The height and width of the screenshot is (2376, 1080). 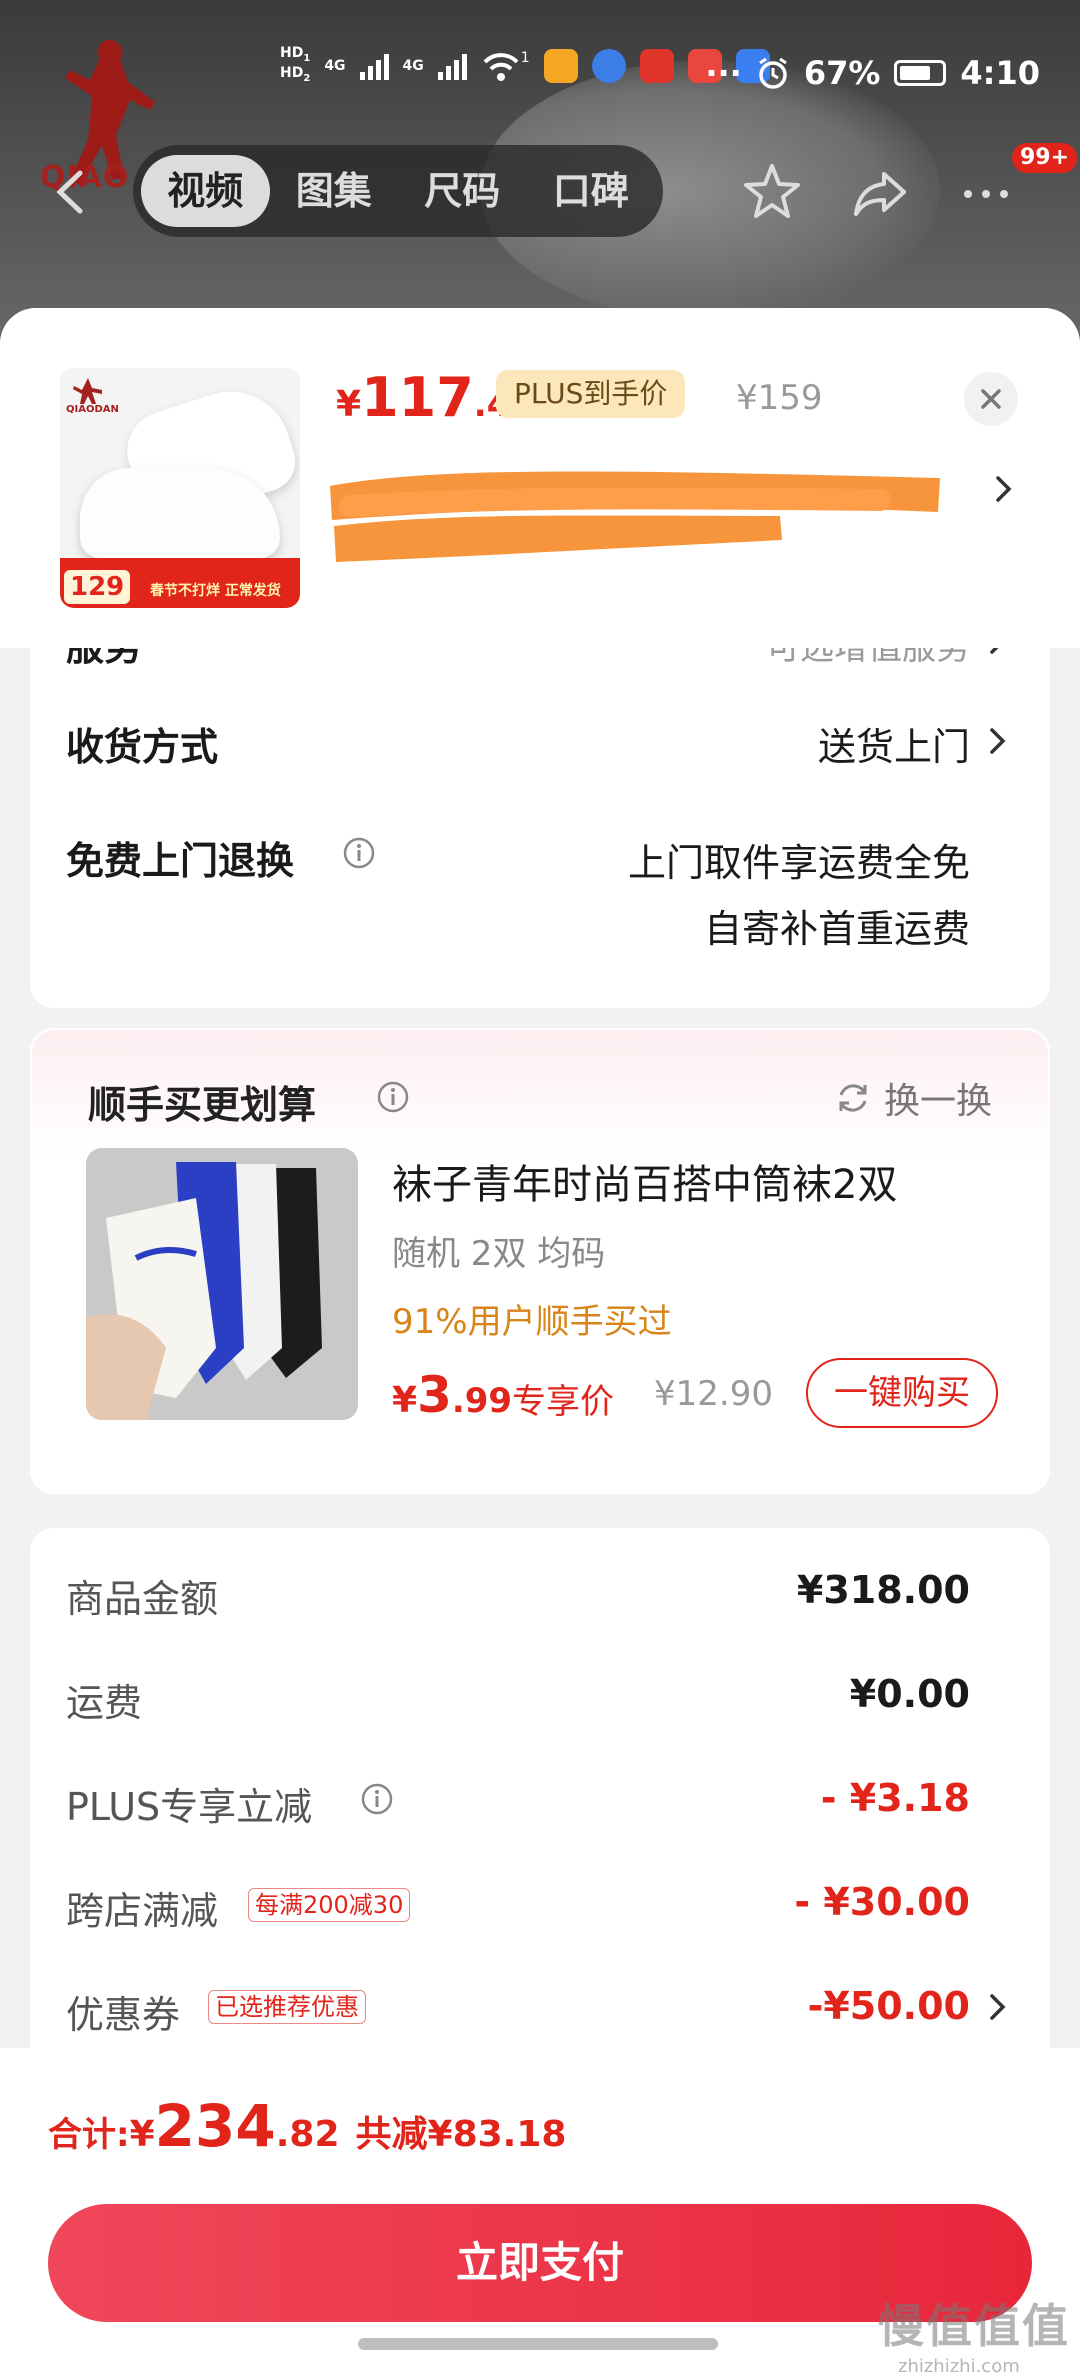 I want to click on refresh-label: 换一换, so click(x=938, y=1101).